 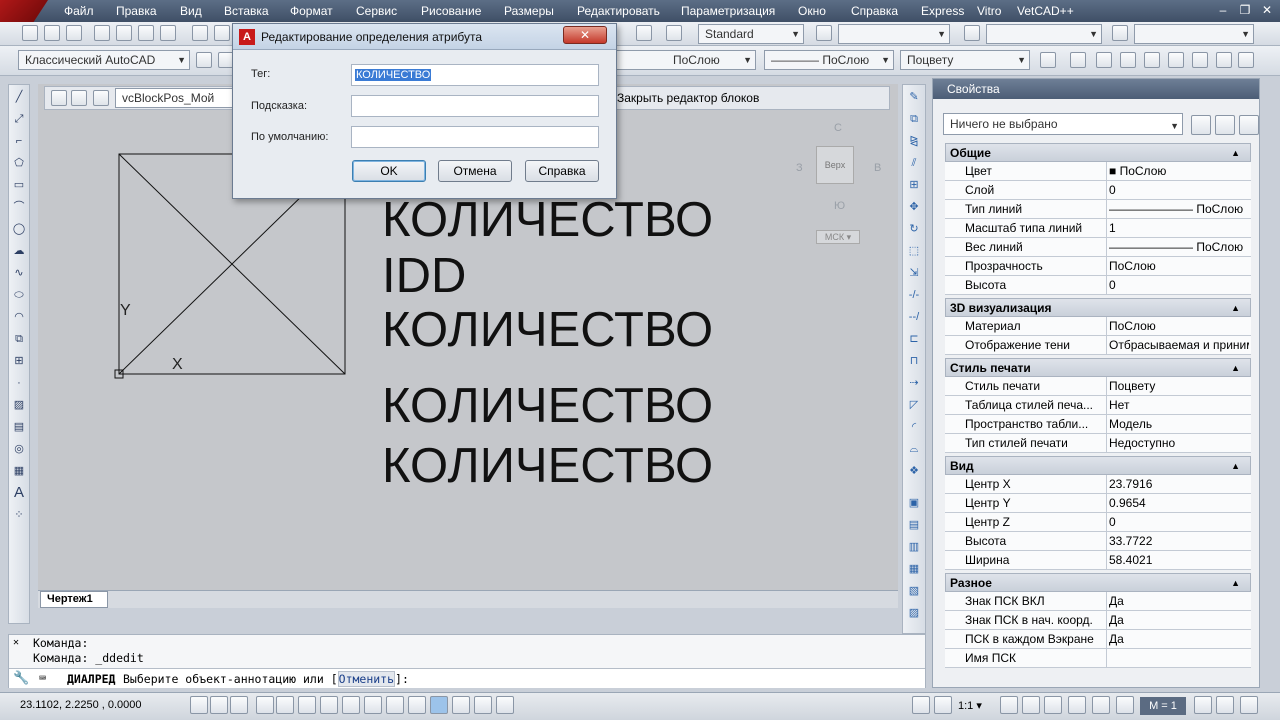 What do you see at coordinates (1098, 405) in the screenshot?
I see `property-row: Таблица стилей печа... Нет` at bounding box center [1098, 405].